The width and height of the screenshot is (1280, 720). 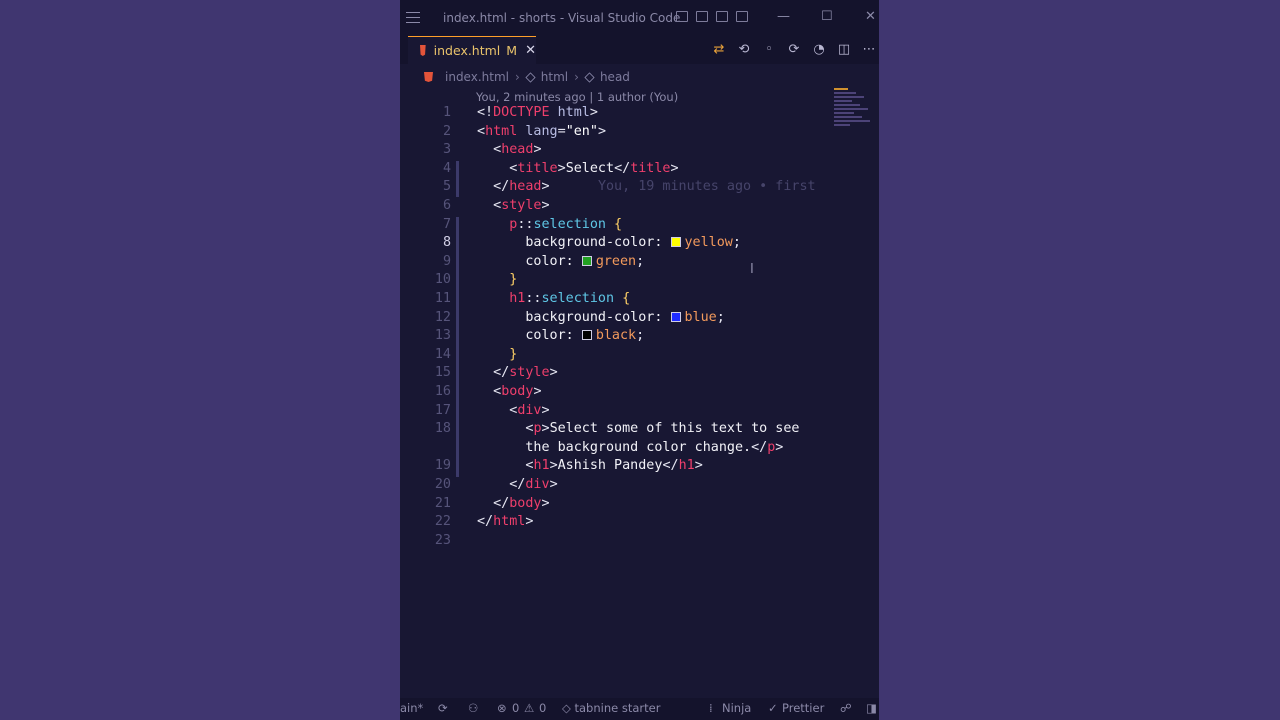 I want to click on modified-indicator: M, so click(x=512, y=50).